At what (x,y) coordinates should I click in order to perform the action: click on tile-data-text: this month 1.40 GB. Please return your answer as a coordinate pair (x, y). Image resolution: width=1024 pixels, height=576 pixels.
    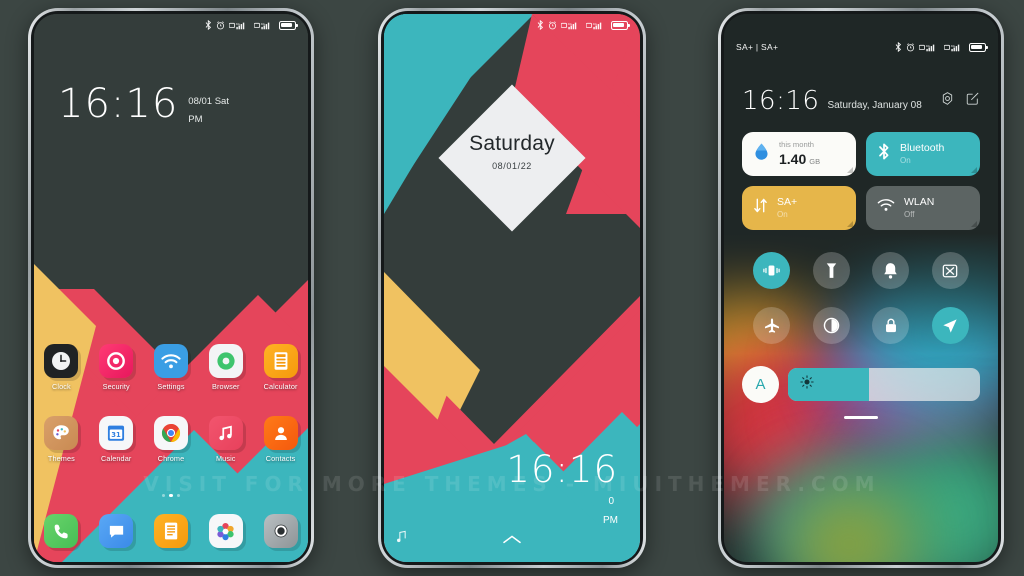
    Looking at the image, I should click on (800, 154).